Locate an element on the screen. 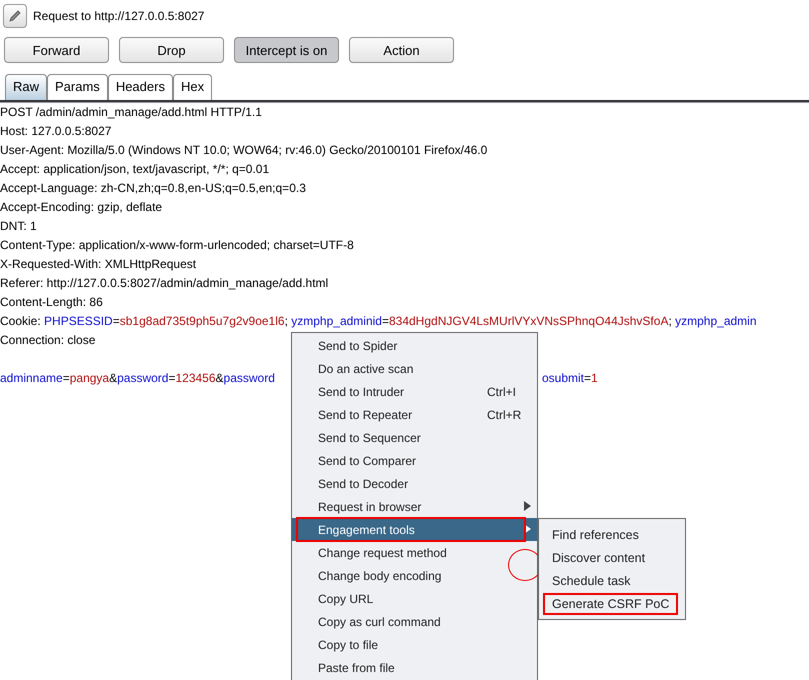 Image resolution: width=809 pixels, height=680 pixels. menu-item: Send to Spider is located at coordinates (414, 345).